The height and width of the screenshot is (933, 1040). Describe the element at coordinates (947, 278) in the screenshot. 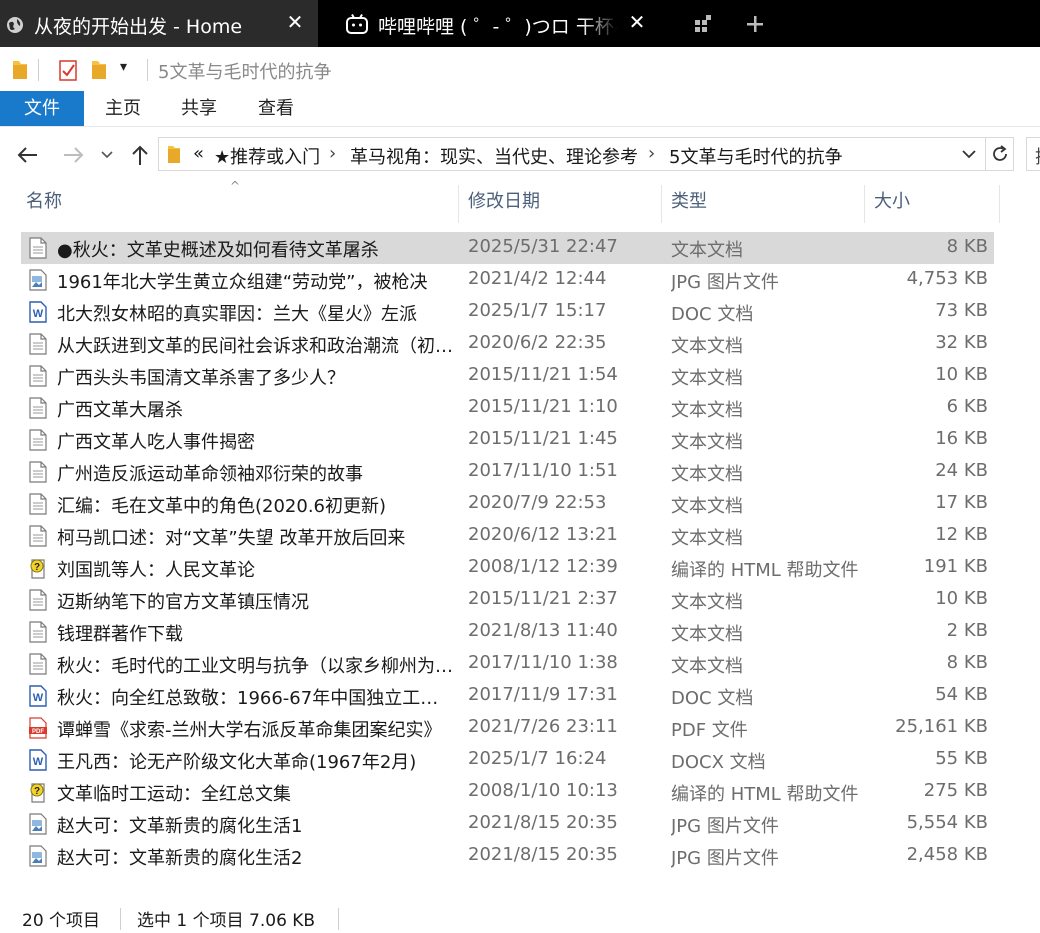

I see `file-size: 4,753 KB` at that location.